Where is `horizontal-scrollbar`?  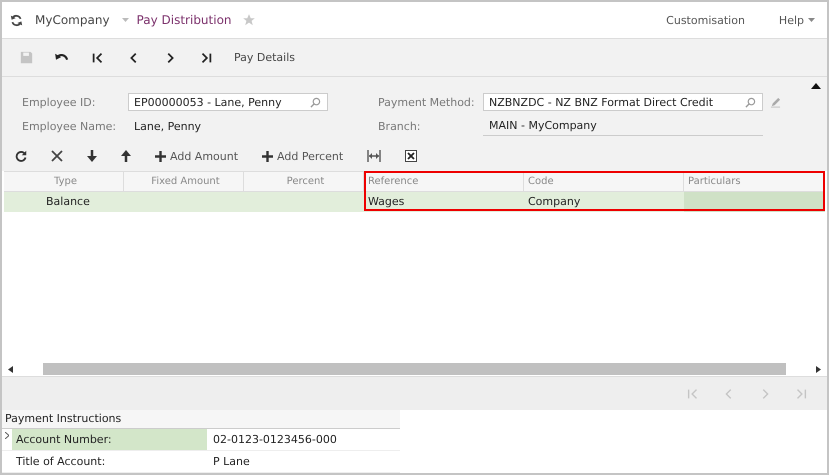 horizontal-scrollbar is located at coordinates (414, 369).